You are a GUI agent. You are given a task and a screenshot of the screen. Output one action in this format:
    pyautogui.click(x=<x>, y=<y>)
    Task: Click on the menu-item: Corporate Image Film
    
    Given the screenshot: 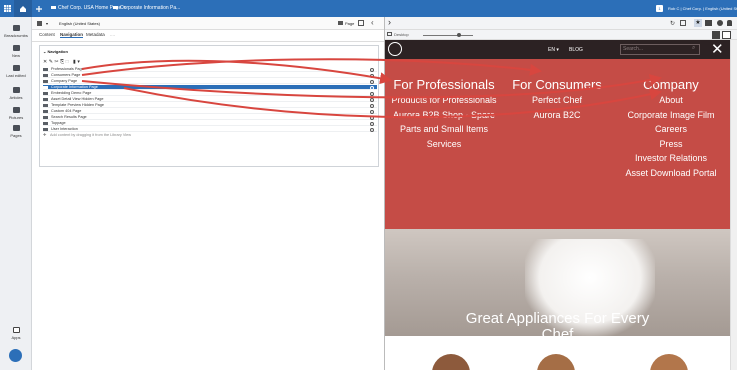 What is the action you would take?
    pyautogui.click(x=670, y=115)
    